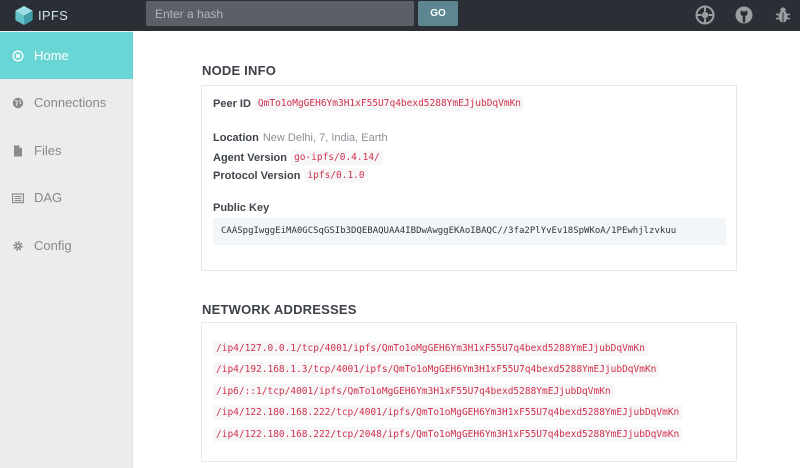 This screenshot has width=800, height=468. I want to click on sidebar-item-label: Config, so click(53, 245).